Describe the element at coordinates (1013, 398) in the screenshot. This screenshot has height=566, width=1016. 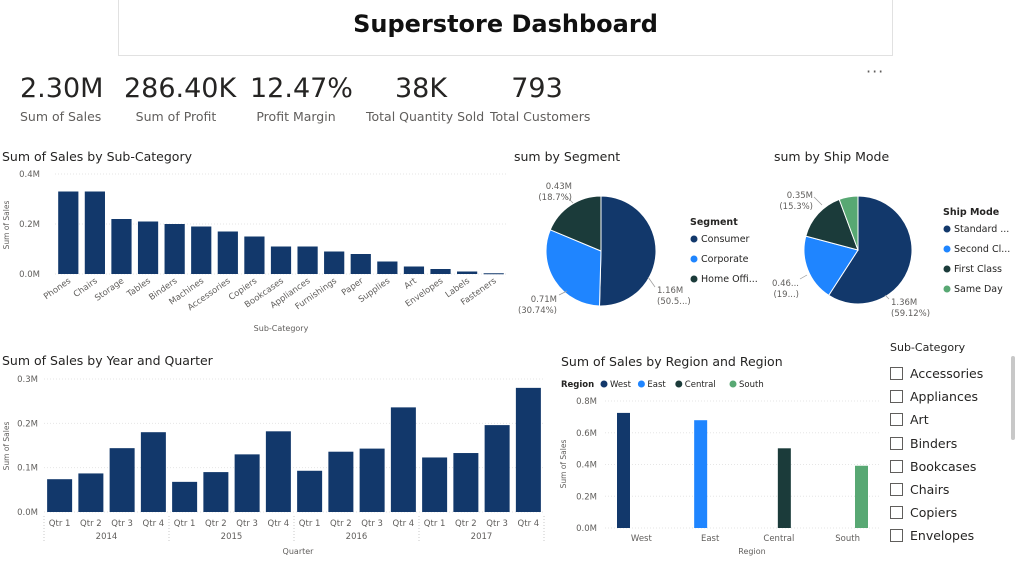
I see `slicer-scrollbar` at that location.